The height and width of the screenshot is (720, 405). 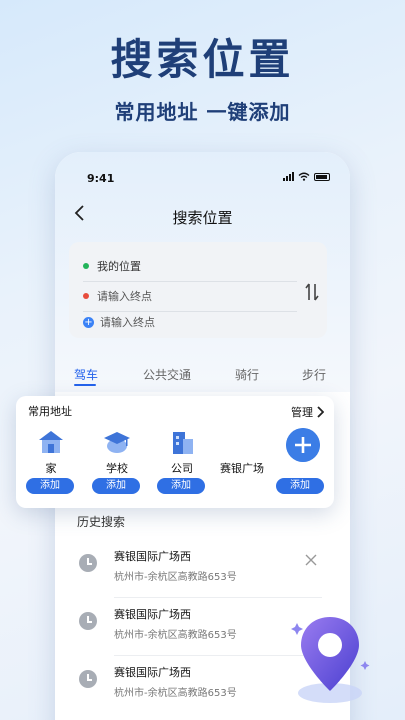 I want to click on add-waypoint-field: + 请输入终点, so click(x=190, y=322).